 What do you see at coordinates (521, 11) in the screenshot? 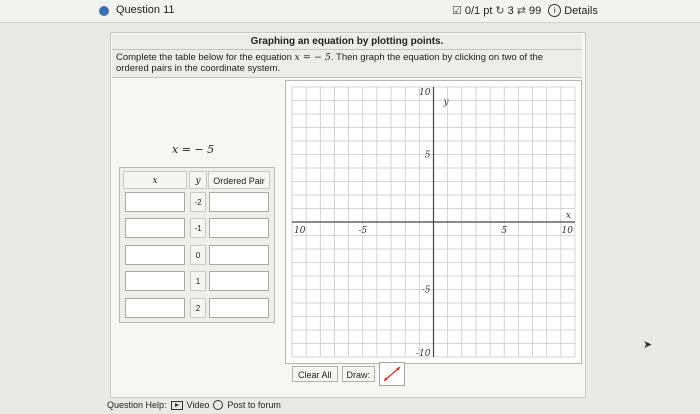
I see `swap-icon: ⇄` at bounding box center [521, 11].